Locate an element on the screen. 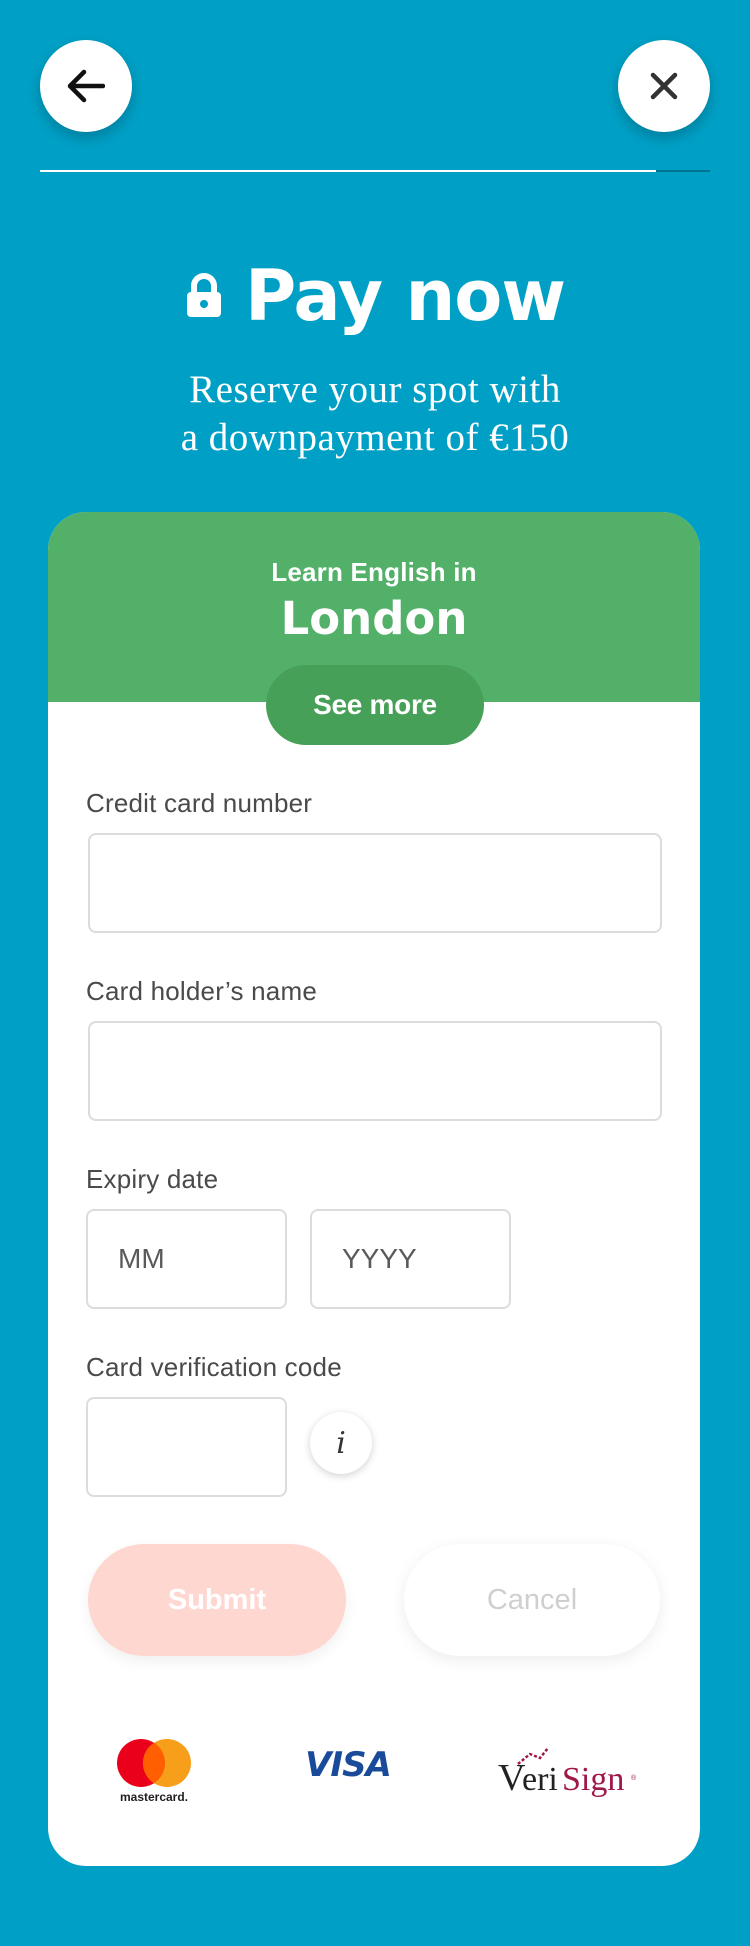 This screenshot has width=750, height=1946. card-number-input is located at coordinates (375, 883).